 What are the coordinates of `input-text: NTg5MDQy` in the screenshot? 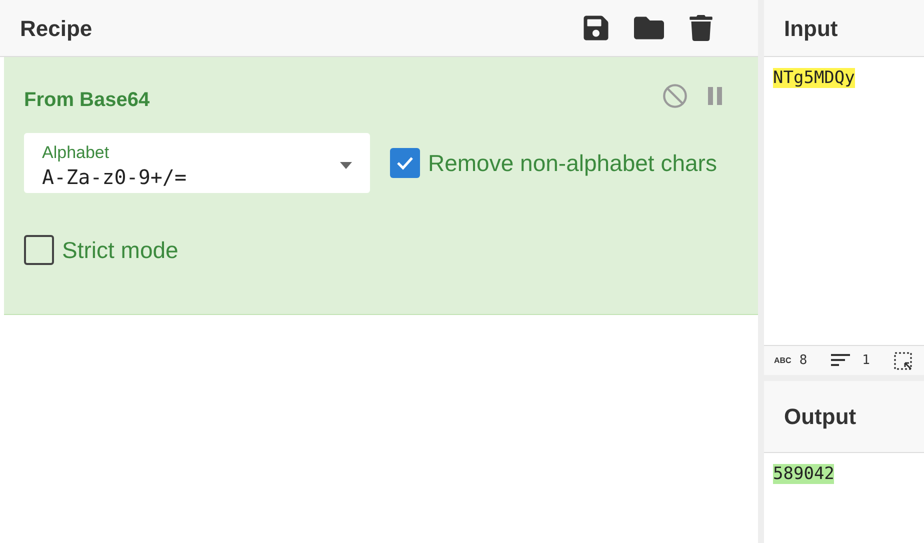 It's located at (814, 78).